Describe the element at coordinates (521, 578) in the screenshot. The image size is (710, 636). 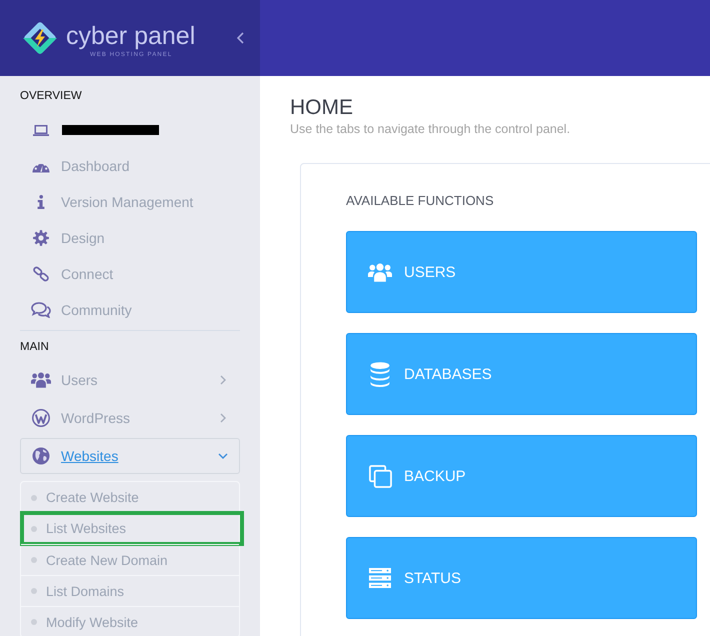
I see `function-button: STATUS` at that location.